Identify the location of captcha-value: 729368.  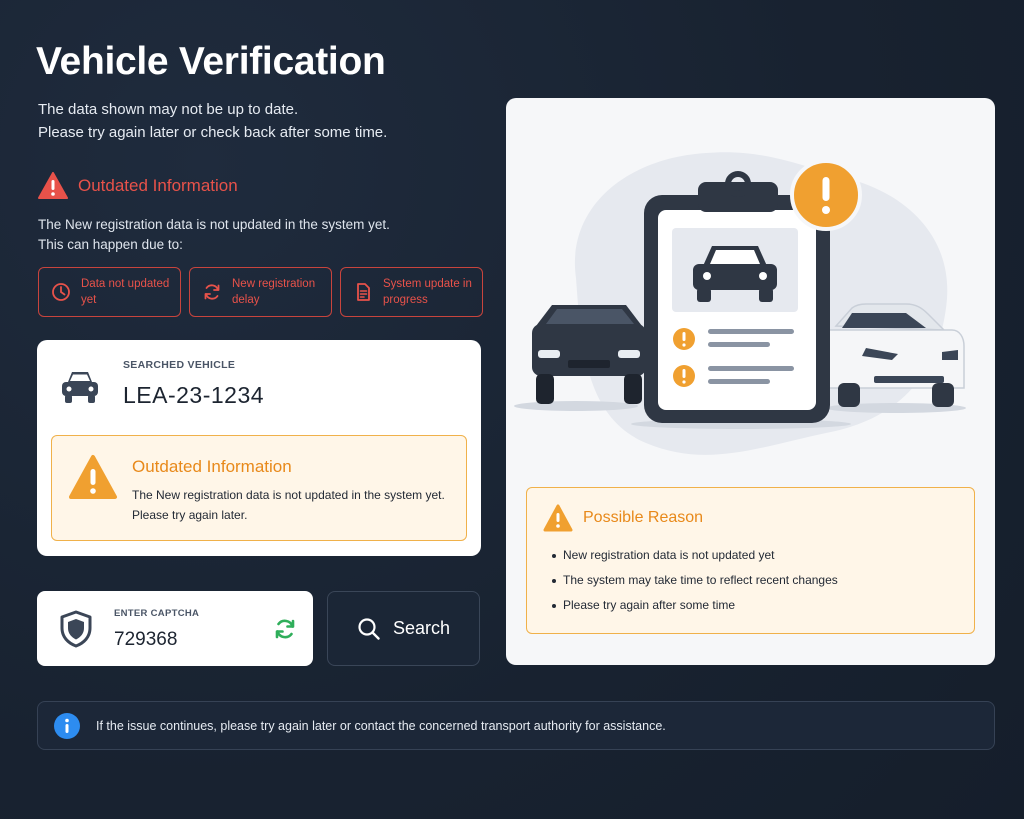
(145, 640).